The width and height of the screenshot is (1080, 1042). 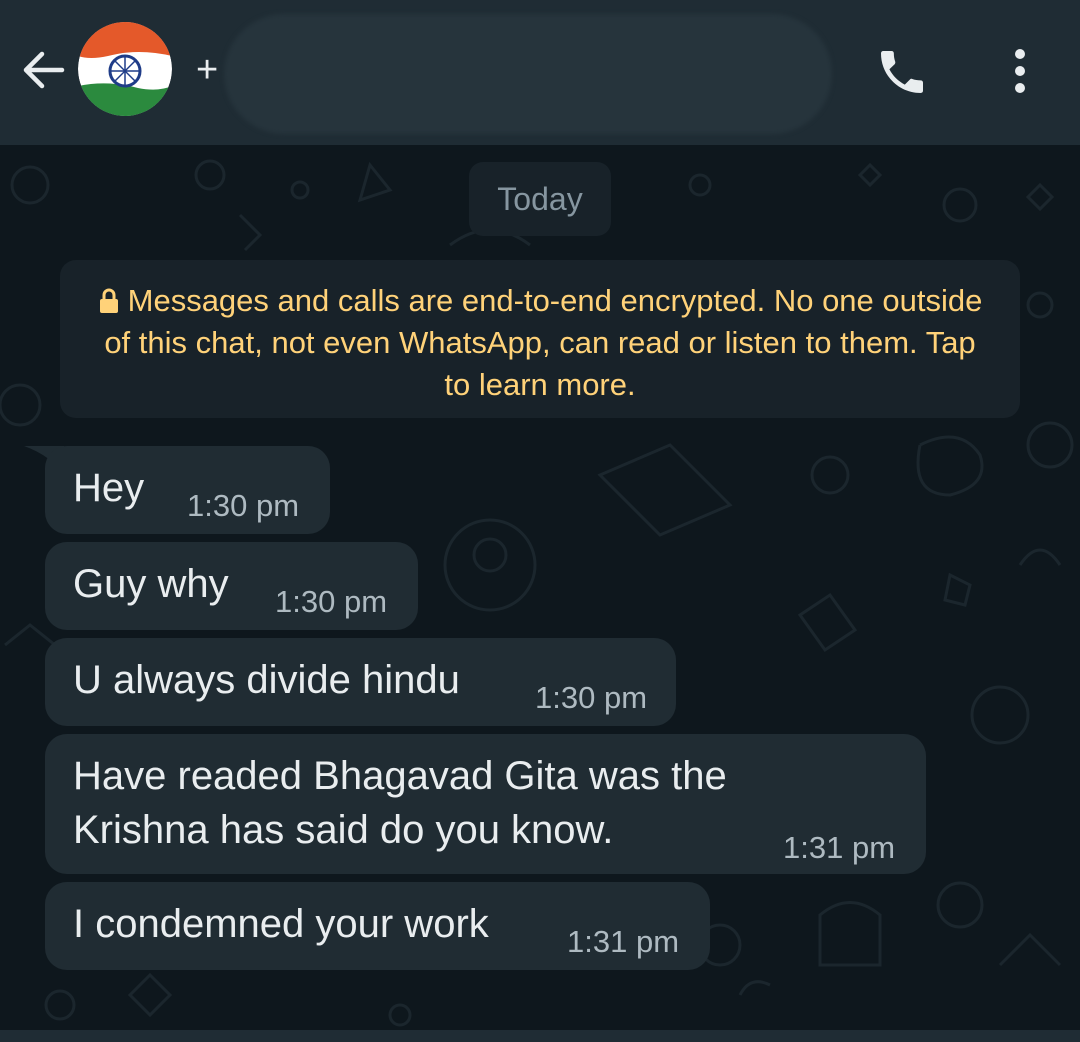 What do you see at coordinates (281, 924) in the screenshot?
I see `message-text: I condemned your work` at bounding box center [281, 924].